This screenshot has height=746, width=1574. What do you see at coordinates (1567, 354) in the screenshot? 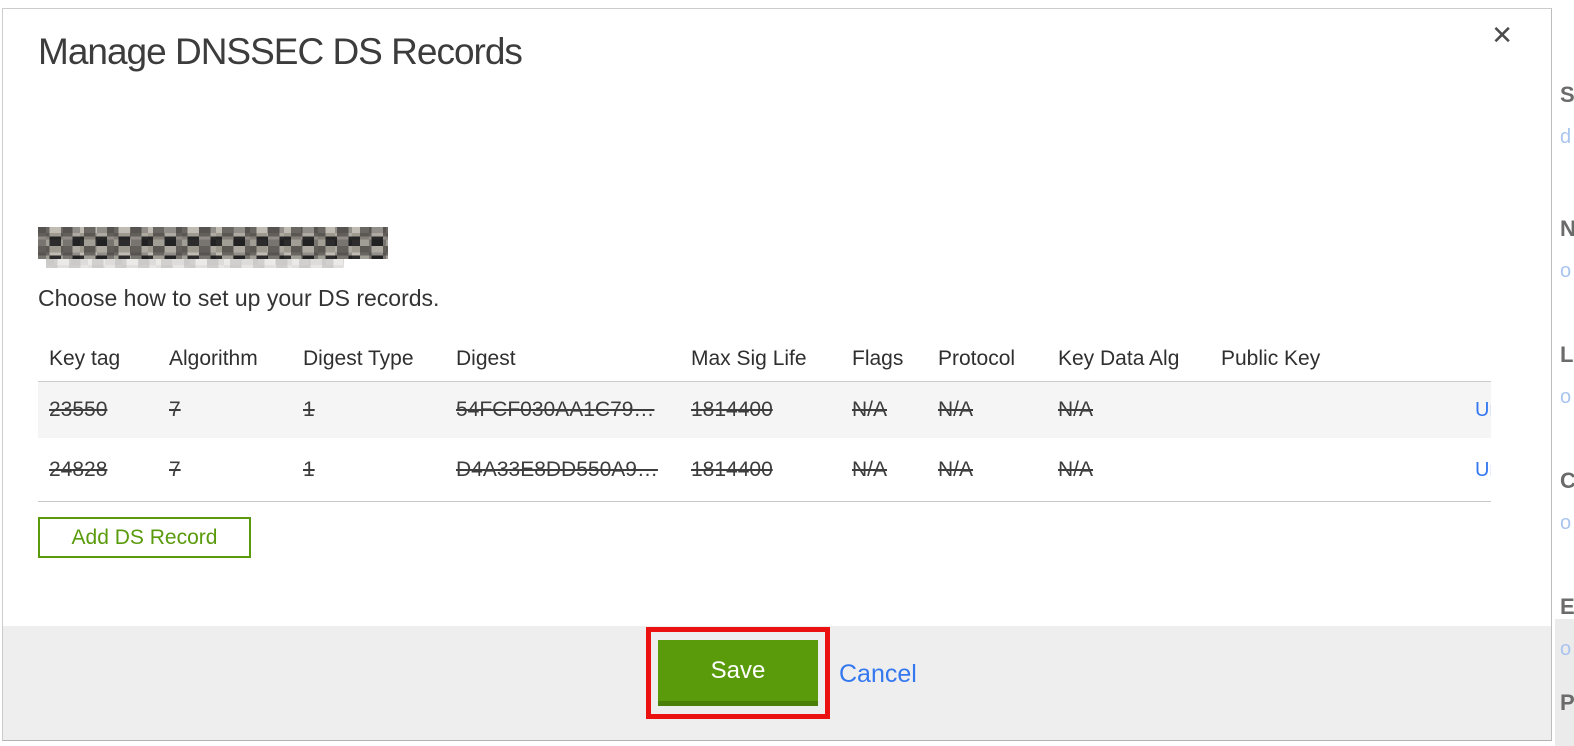
I see `page-behind-fragment: L` at bounding box center [1567, 354].